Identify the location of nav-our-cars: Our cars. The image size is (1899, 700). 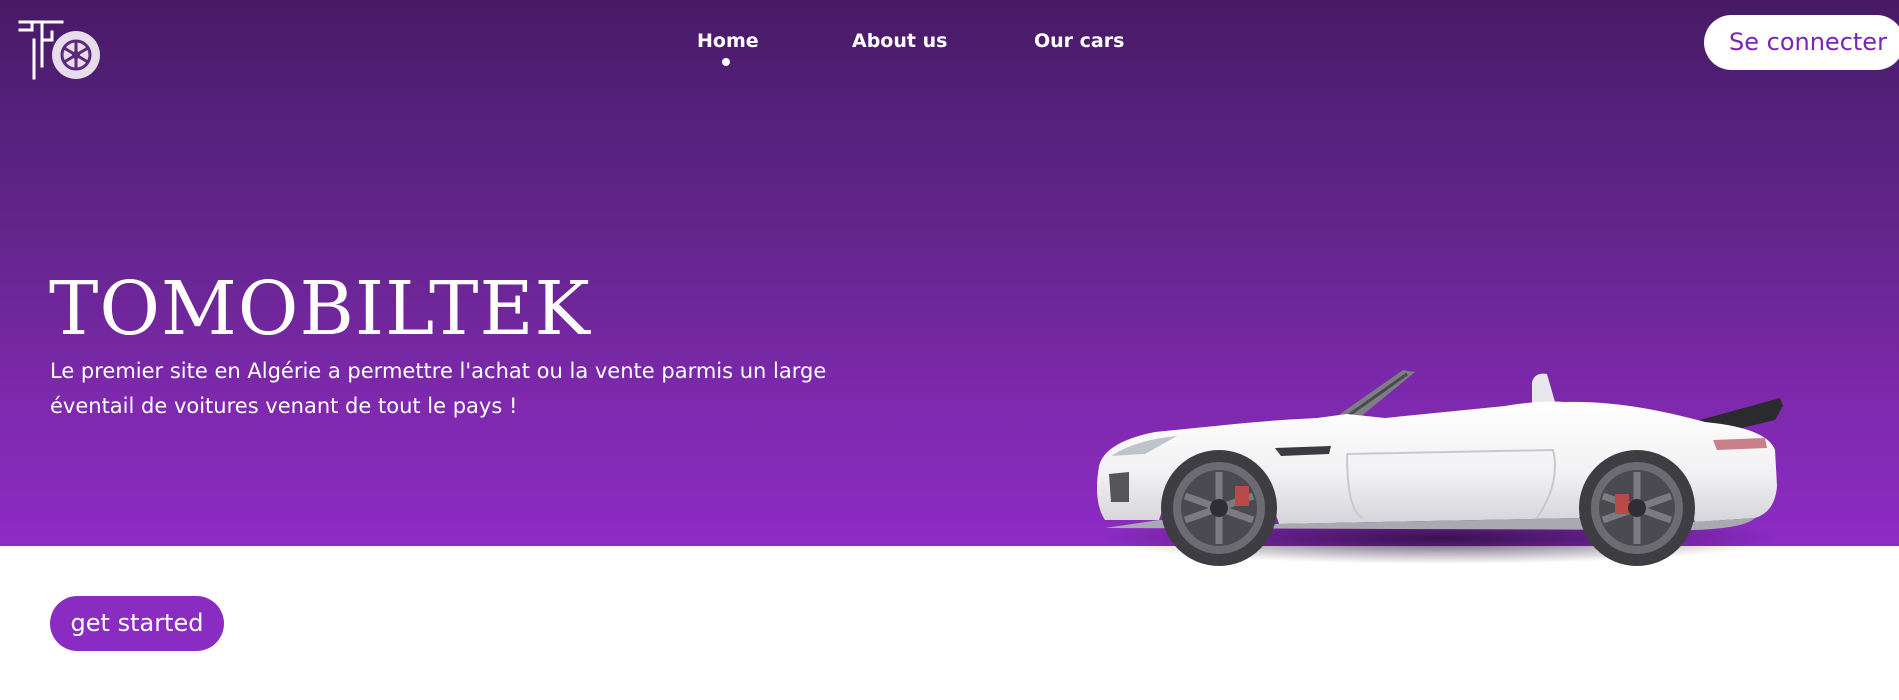
(1079, 41).